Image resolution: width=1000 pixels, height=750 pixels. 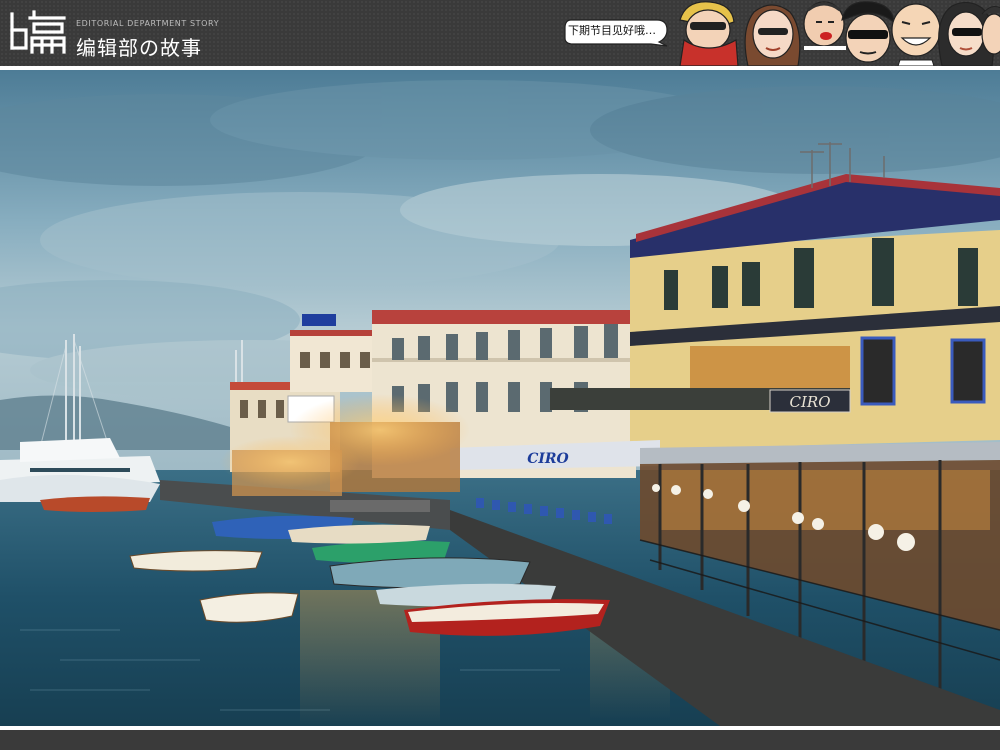 I want to click on cartoon-team-icon, so click(x=839, y=33).